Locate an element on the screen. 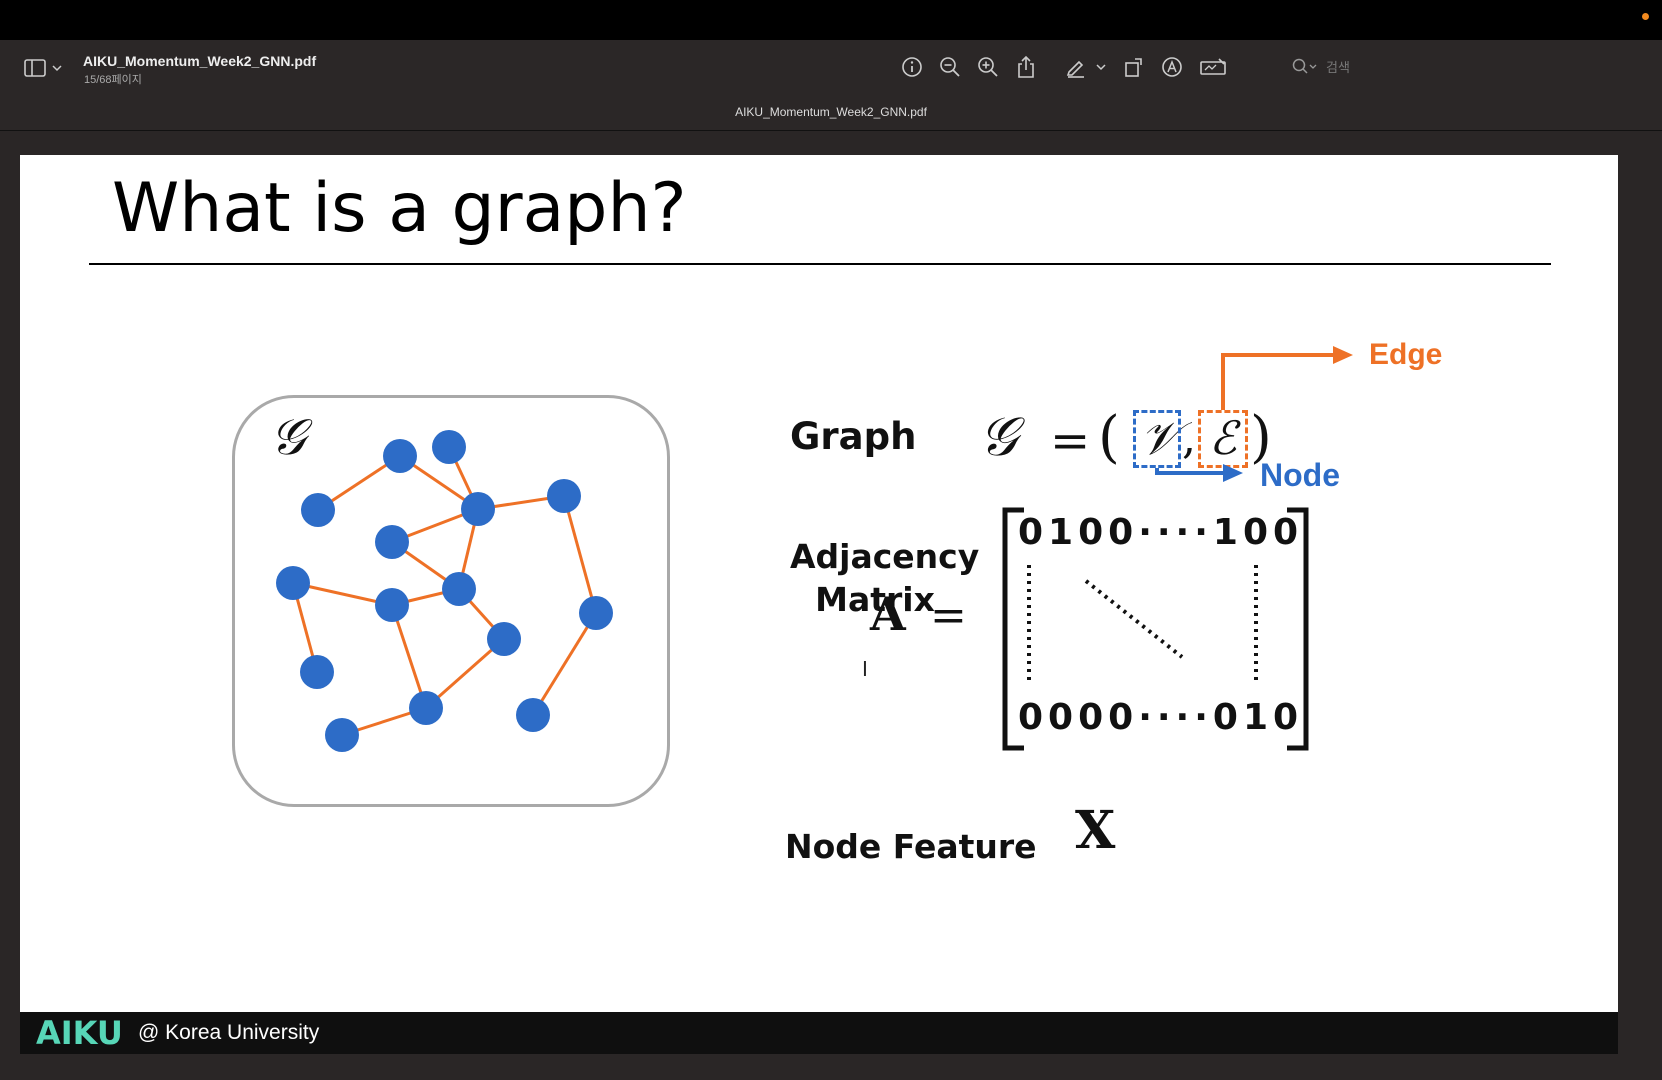 This screenshot has width=1662, height=1080. search-icon is located at coordinates (1304, 66).